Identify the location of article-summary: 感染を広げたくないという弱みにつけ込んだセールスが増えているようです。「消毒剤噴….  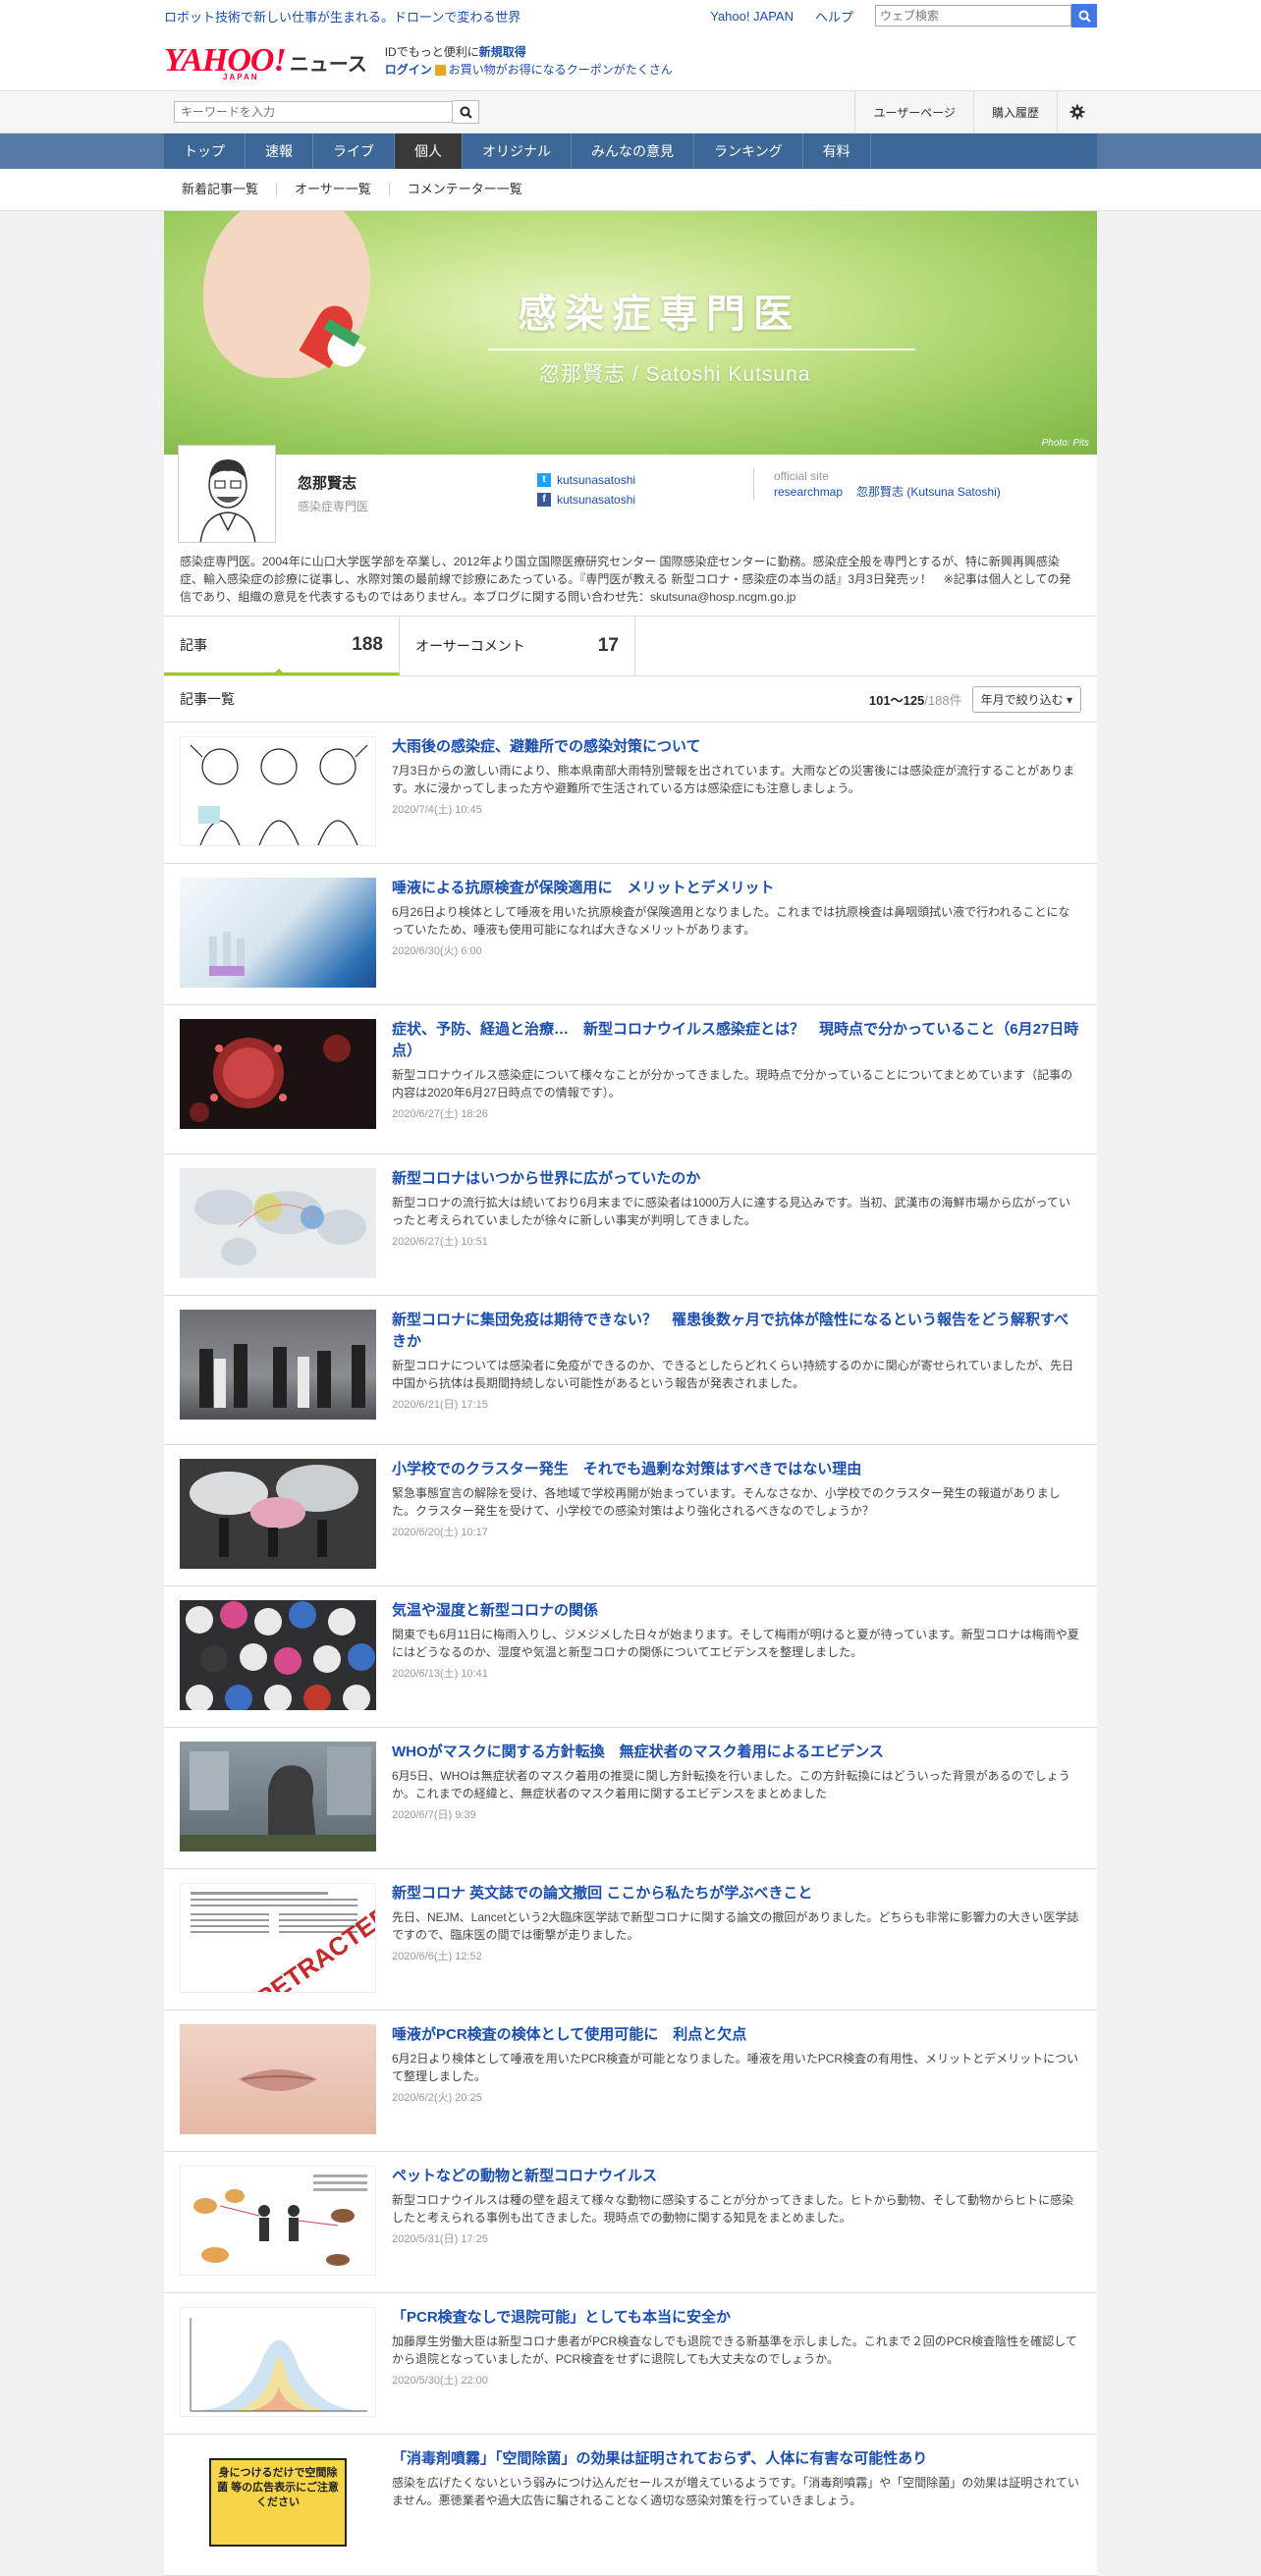
(735, 2491).